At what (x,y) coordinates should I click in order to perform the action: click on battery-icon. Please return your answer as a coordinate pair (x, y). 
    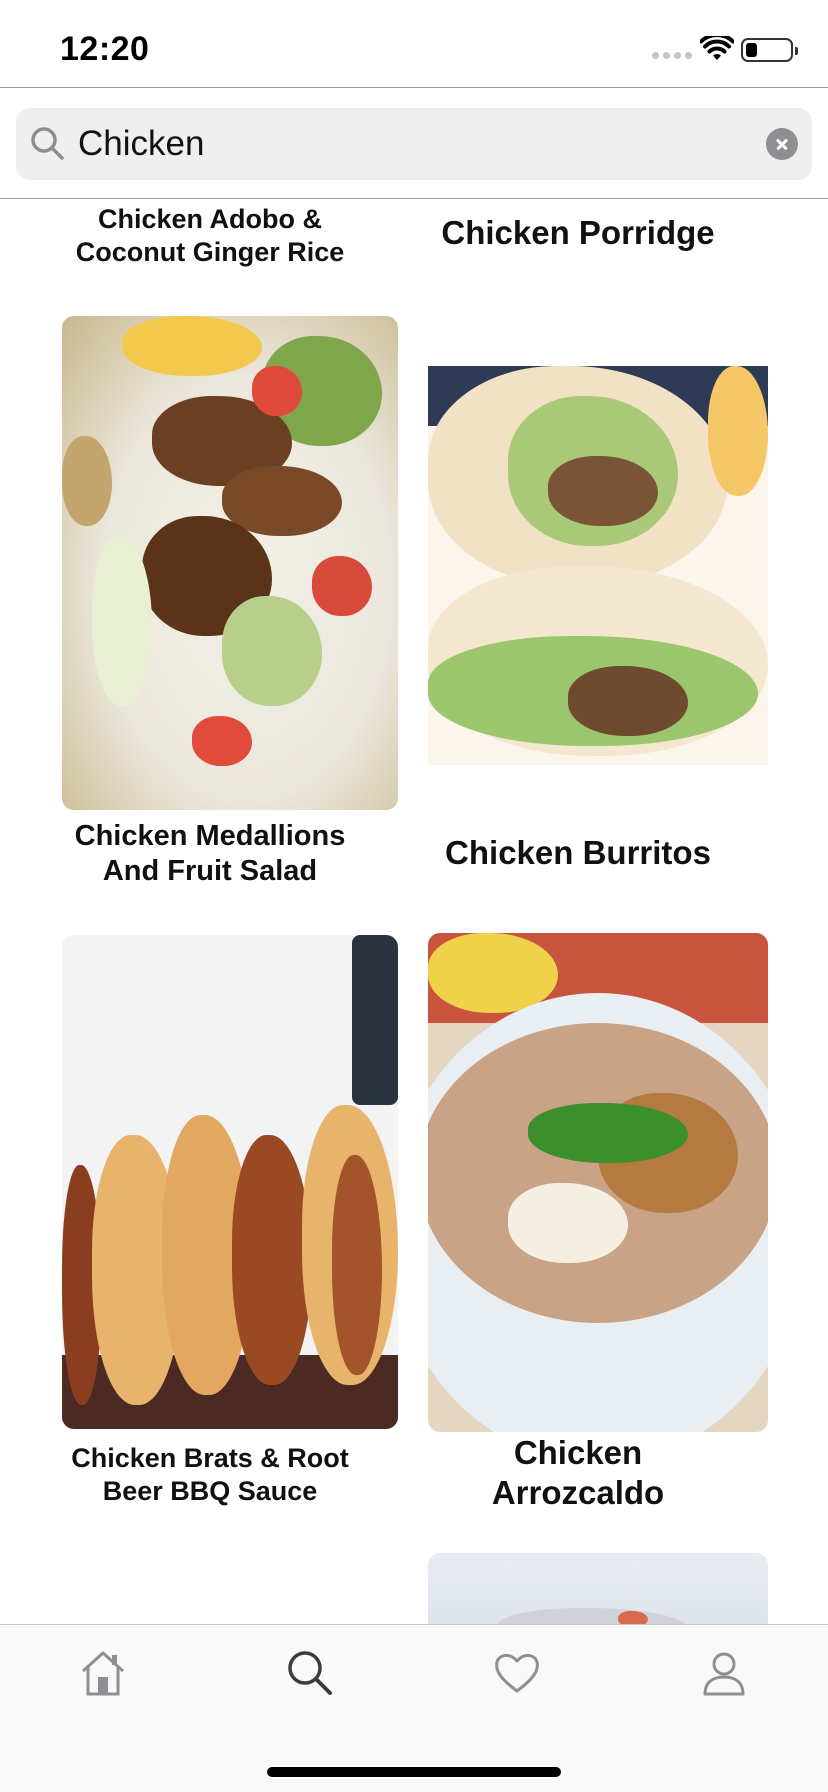
    Looking at the image, I should click on (769, 50).